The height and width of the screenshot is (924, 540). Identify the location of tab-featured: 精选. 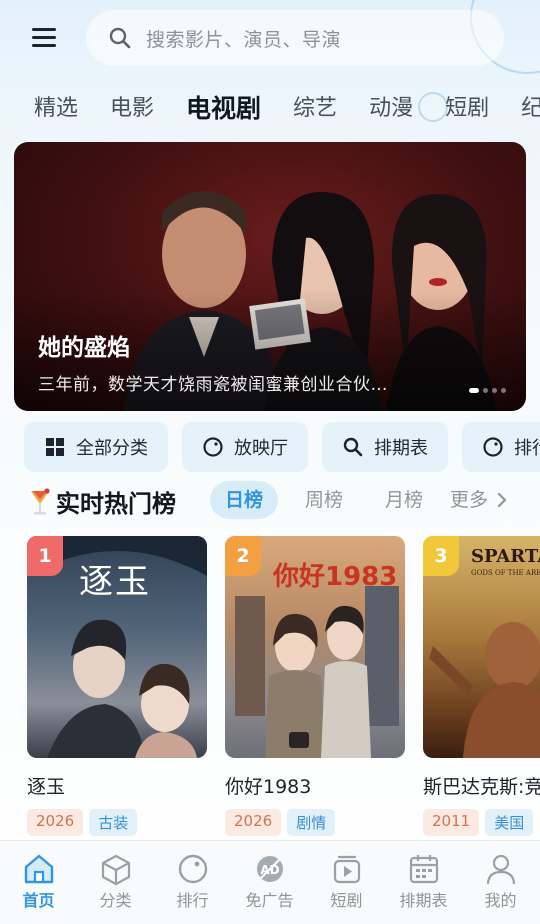
(56, 109).